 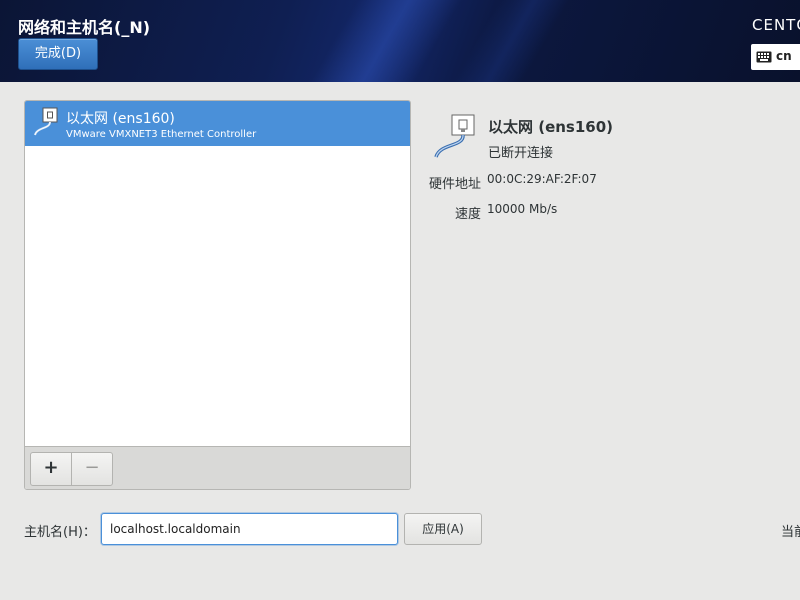 What do you see at coordinates (400, 41) in the screenshot?
I see `header-bar: 网络和主机名(_N) 完成(D) CENTOS cn` at bounding box center [400, 41].